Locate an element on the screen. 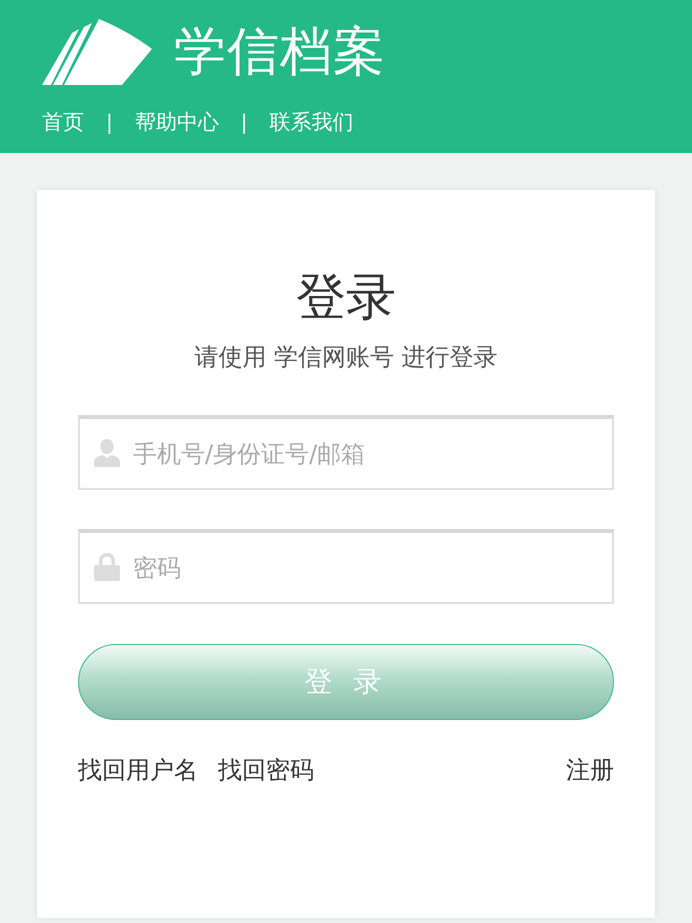  register-link: 注册 is located at coordinates (590, 770).